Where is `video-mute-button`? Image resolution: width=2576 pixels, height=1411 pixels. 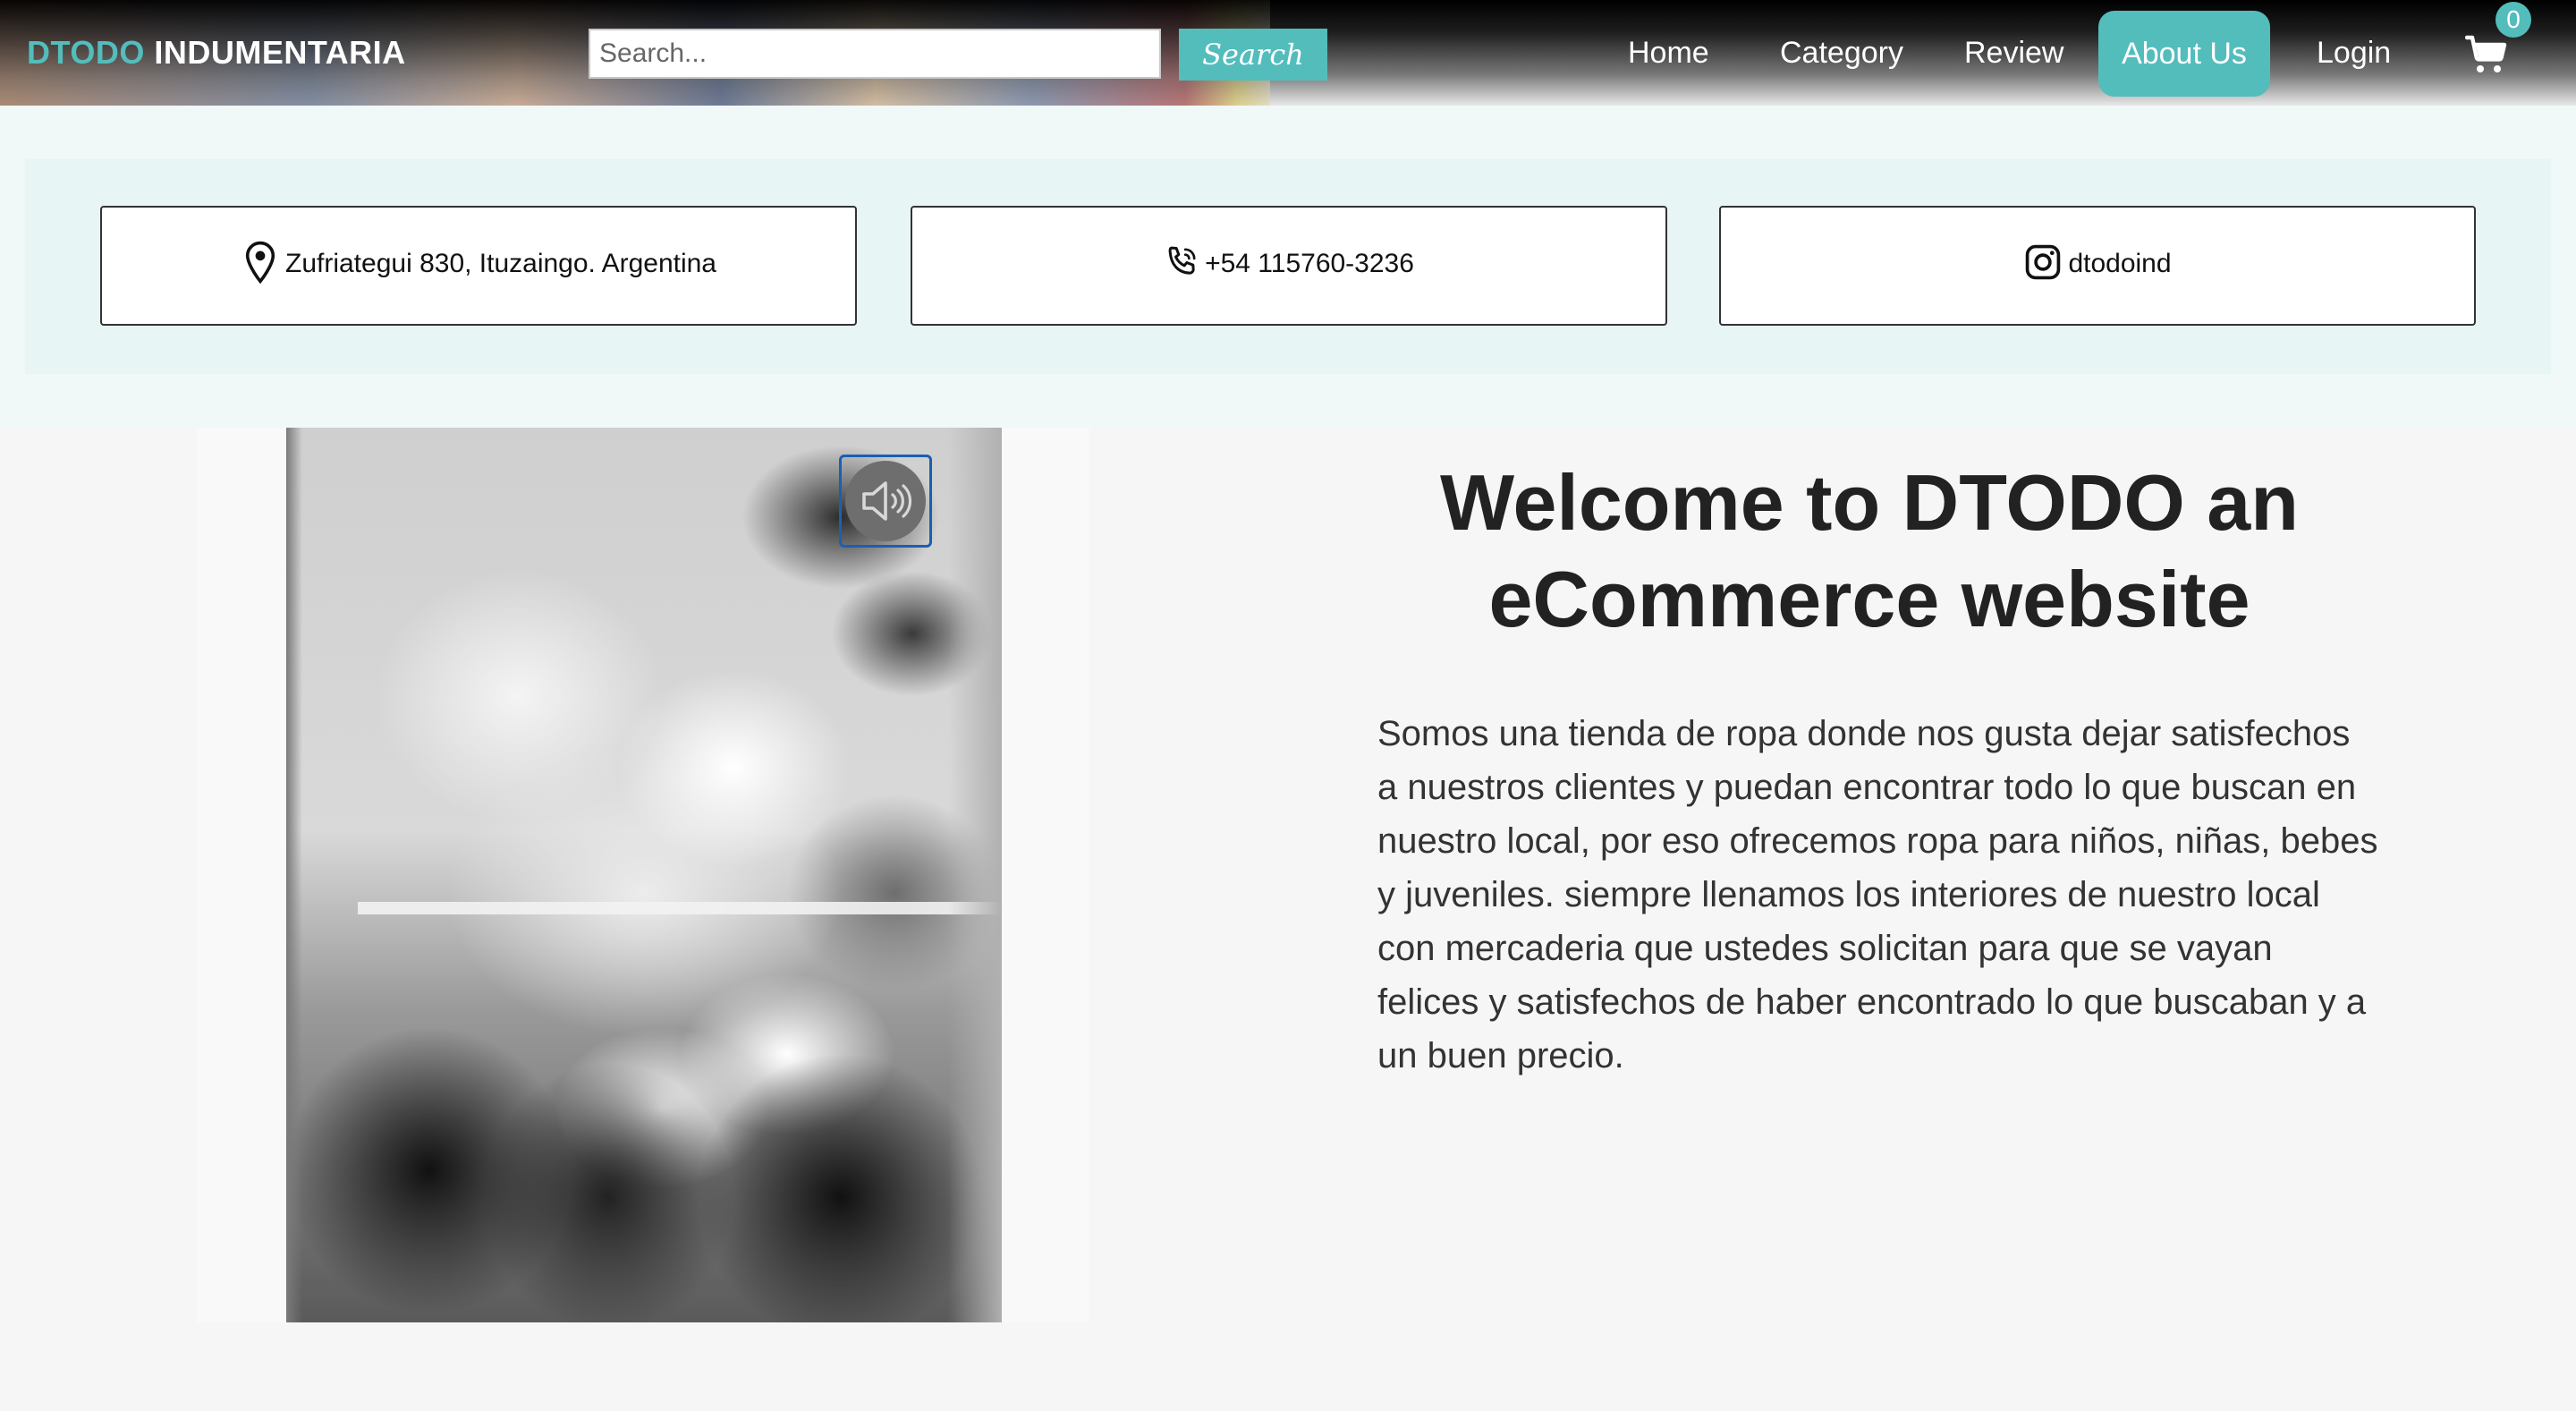
video-mute-button is located at coordinates (885, 501).